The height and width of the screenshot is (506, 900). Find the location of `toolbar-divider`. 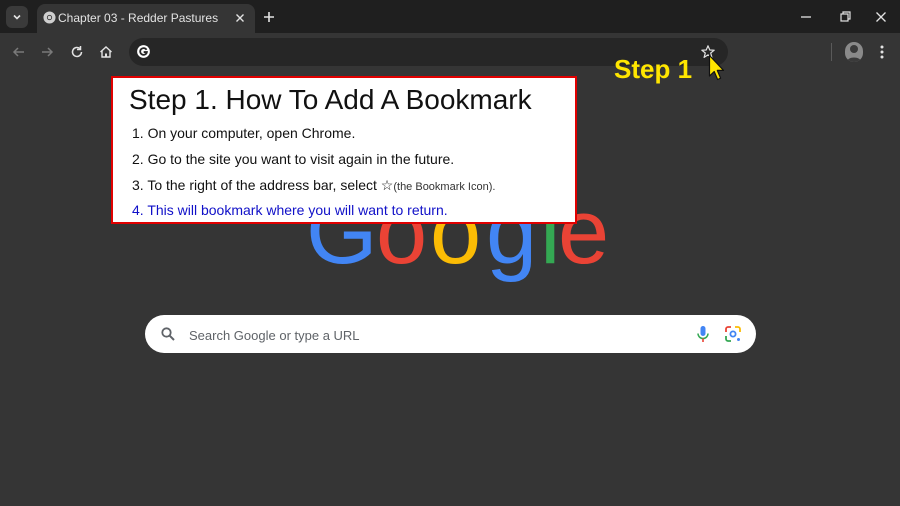

toolbar-divider is located at coordinates (831, 52).